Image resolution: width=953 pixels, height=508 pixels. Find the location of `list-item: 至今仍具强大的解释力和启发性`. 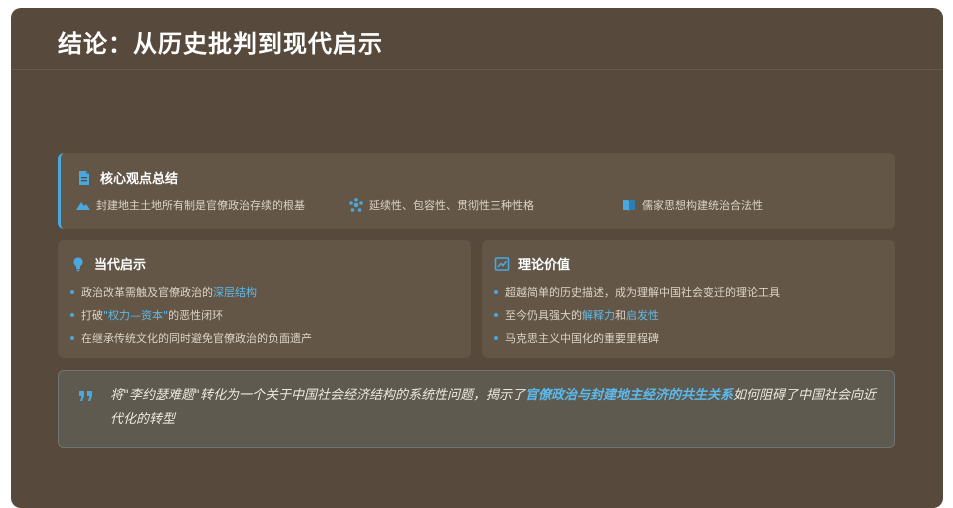

list-item: 至今仍具强大的解释力和启发性 is located at coordinates (637, 319).